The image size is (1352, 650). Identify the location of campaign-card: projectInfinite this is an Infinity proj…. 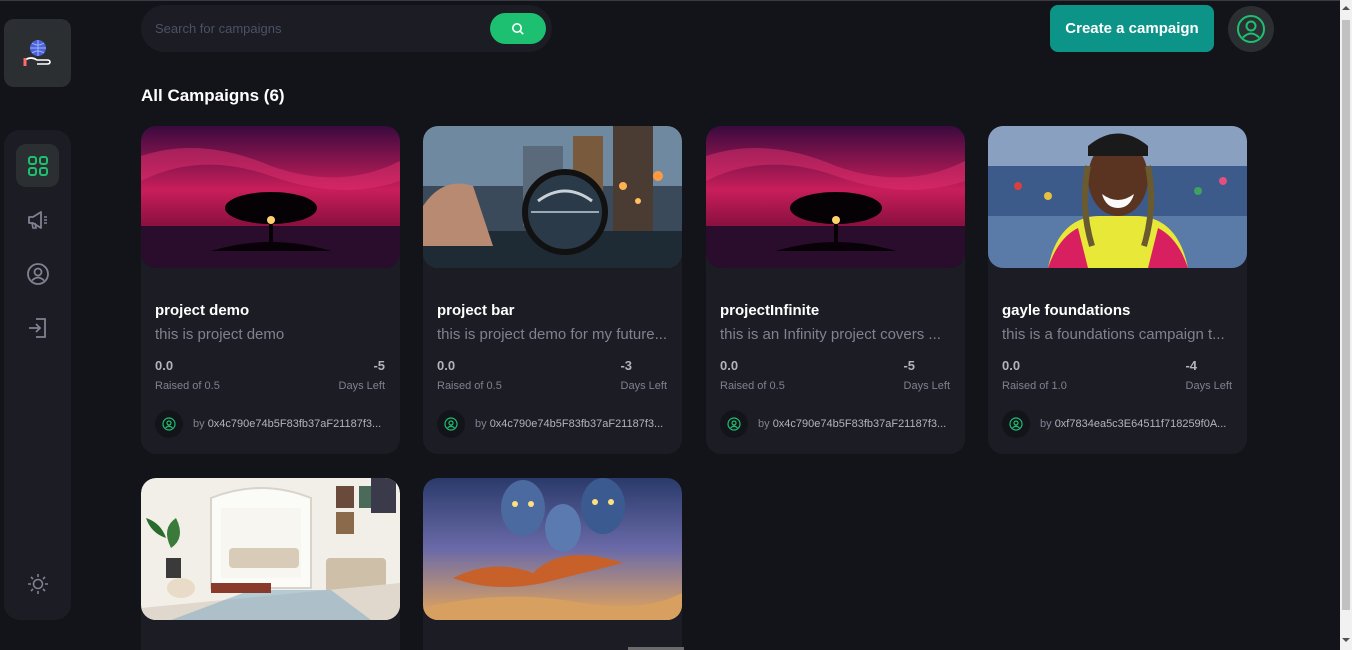
(835, 290).